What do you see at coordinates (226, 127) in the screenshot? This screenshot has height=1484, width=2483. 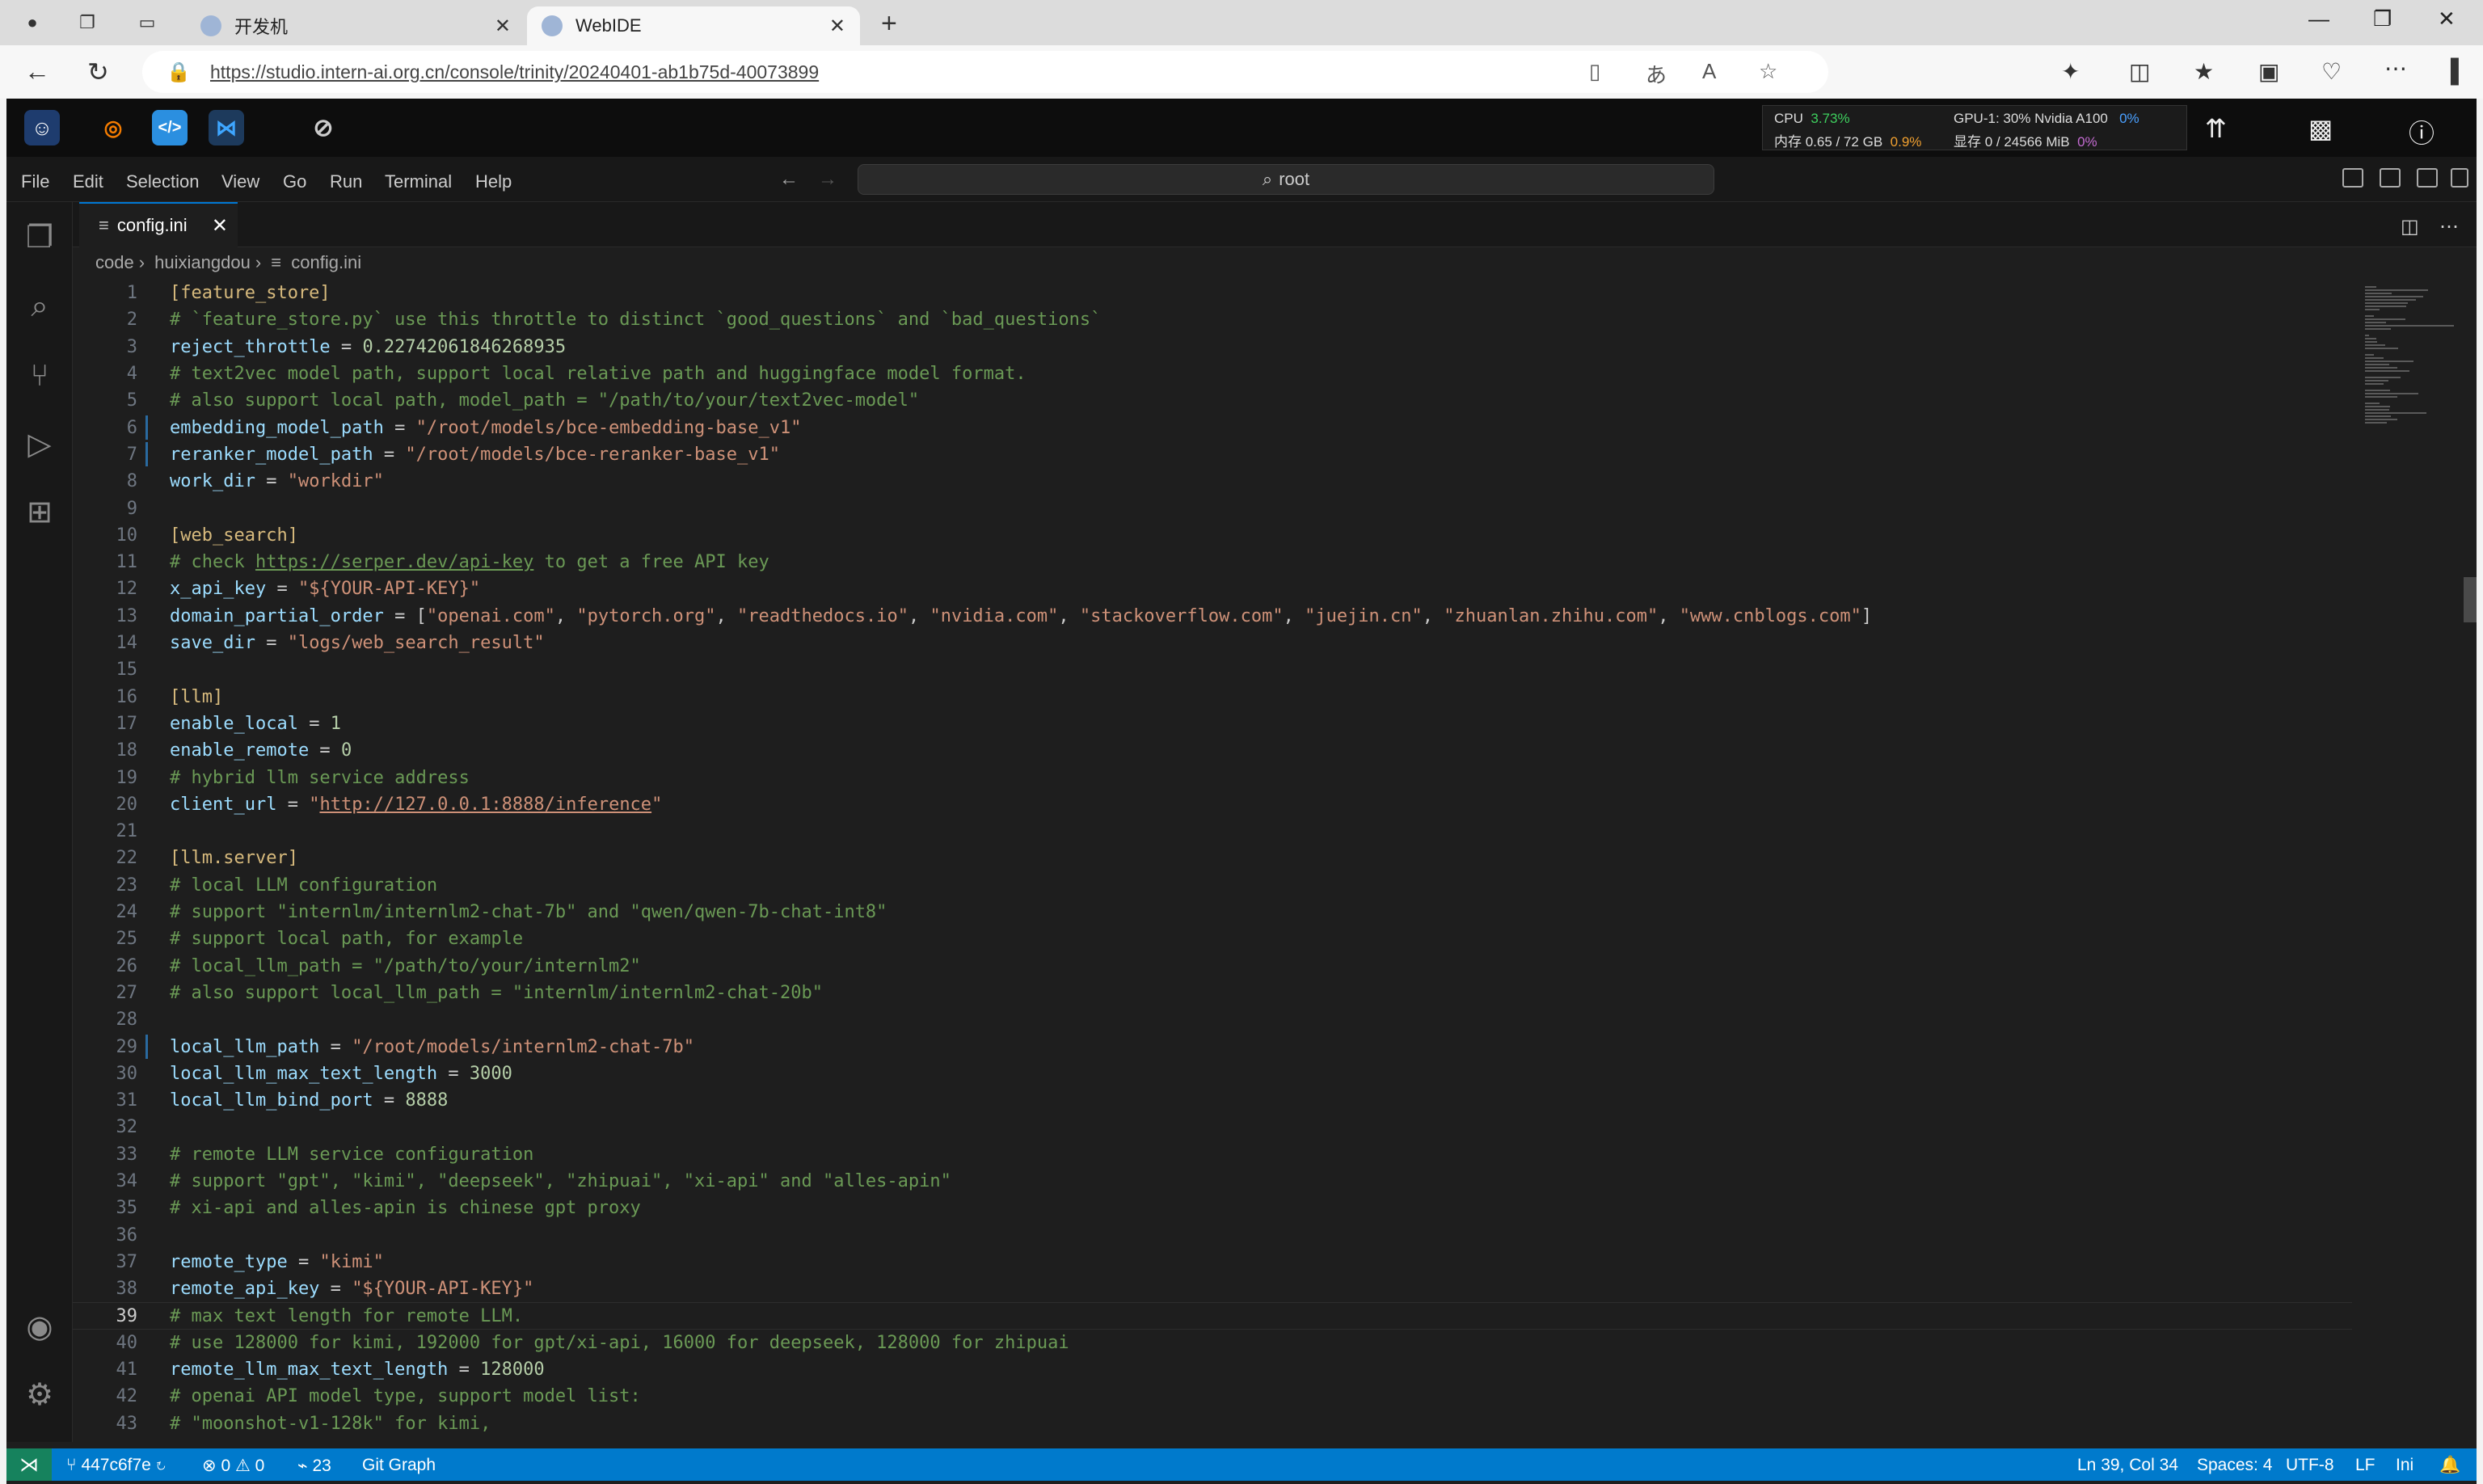 I see `vscode-icon: ⋈` at bounding box center [226, 127].